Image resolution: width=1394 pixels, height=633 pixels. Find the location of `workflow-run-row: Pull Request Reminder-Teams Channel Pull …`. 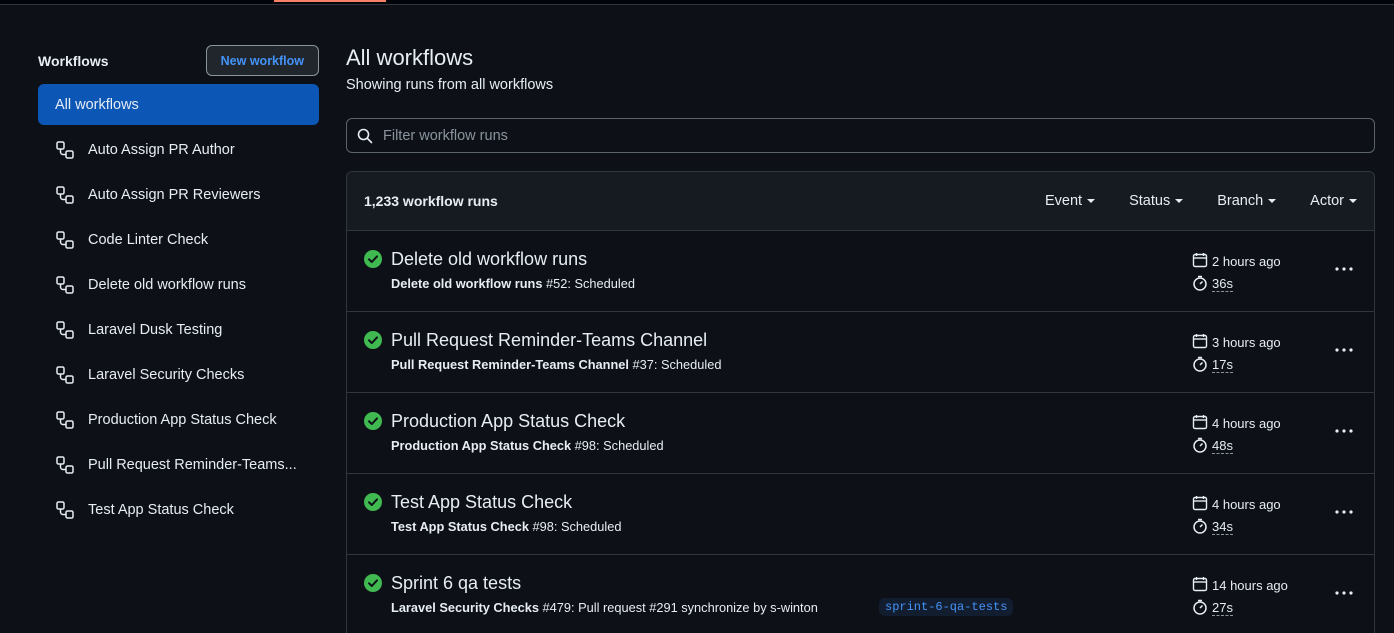

workflow-run-row: Pull Request Reminder-Teams Channel Pull … is located at coordinates (860, 352).